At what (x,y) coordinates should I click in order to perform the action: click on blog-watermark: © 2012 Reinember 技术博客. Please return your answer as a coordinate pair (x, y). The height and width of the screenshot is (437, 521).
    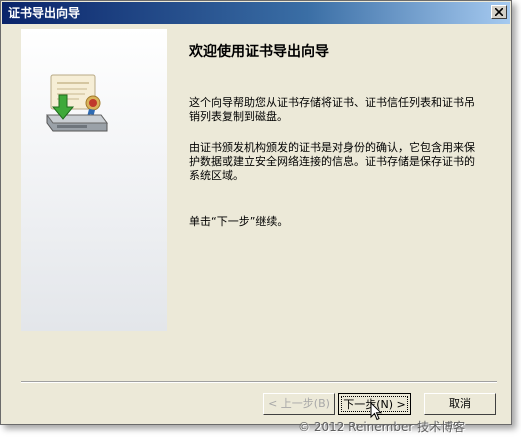
    Looking at the image, I should click on (382, 427).